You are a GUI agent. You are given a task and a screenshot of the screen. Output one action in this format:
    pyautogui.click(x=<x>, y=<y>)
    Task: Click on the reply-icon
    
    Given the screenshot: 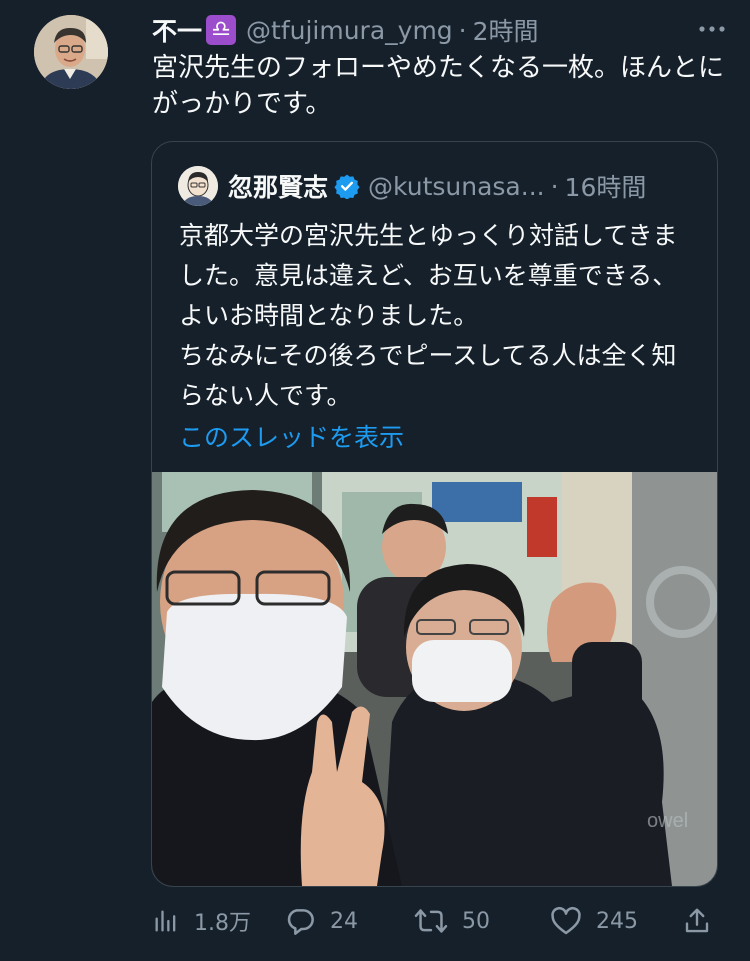 What is the action you would take?
    pyautogui.click(x=300, y=922)
    